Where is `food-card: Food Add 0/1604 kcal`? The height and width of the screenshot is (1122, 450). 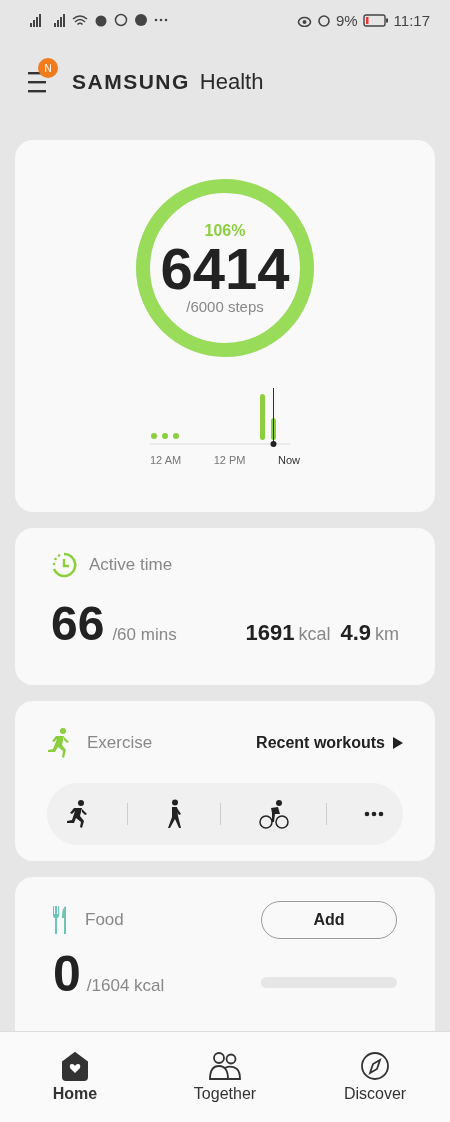
food-card: Food Add 0/1604 kcal is located at coordinates (225, 954).